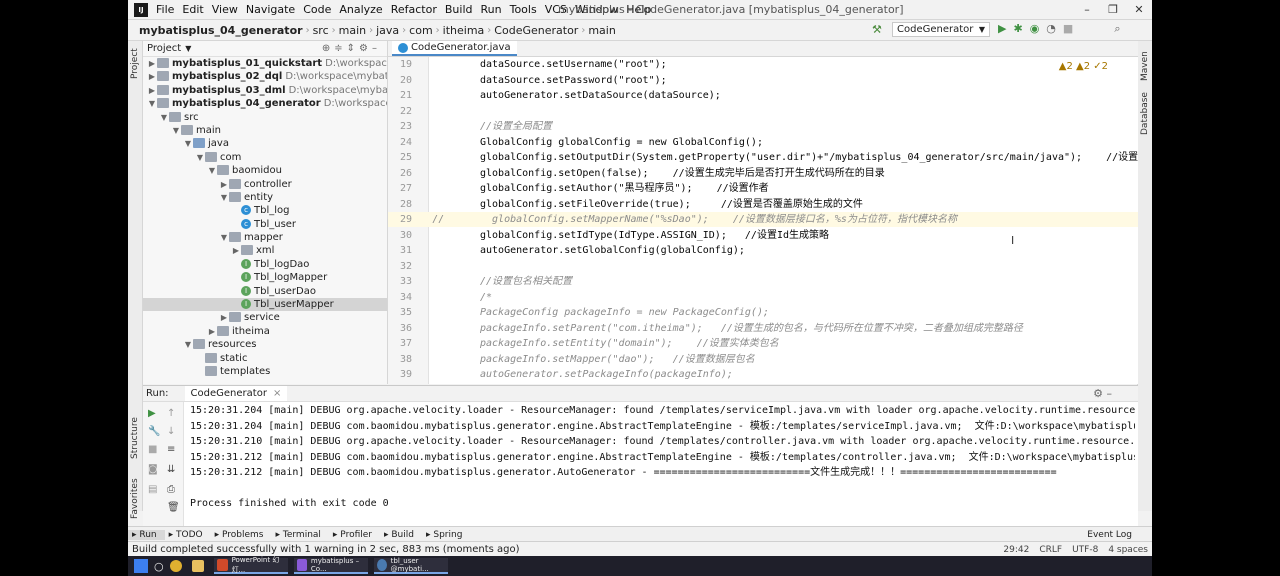 This screenshot has height=576, width=1280. Describe the element at coordinates (1128, 550) in the screenshot. I see `indent-setting: 4 spaces` at that location.